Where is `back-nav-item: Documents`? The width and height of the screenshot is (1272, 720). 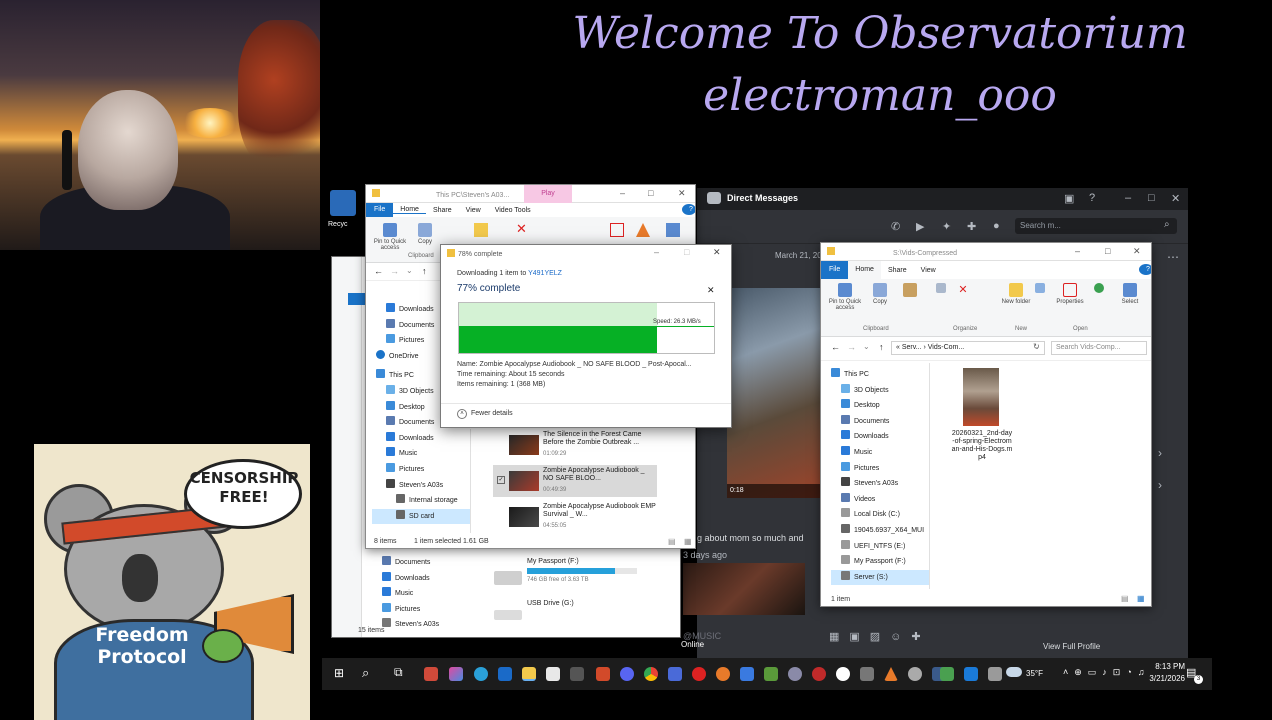 back-nav-item: Documents is located at coordinates (410, 563).